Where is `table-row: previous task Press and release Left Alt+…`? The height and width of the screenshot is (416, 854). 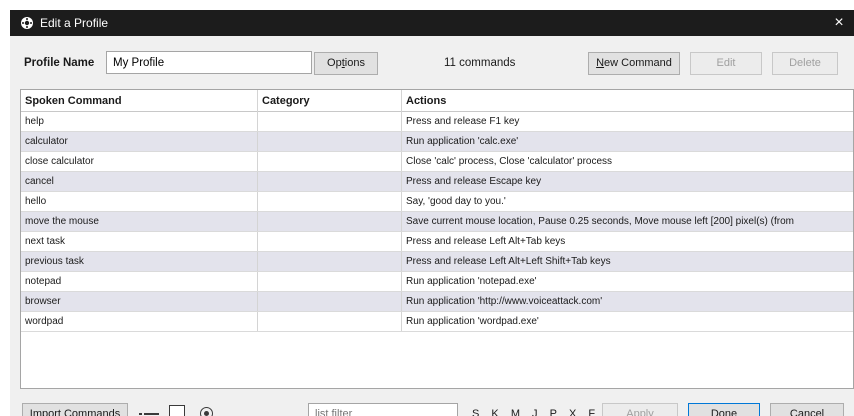 table-row: previous task Press and release Left Alt+… is located at coordinates (437, 262).